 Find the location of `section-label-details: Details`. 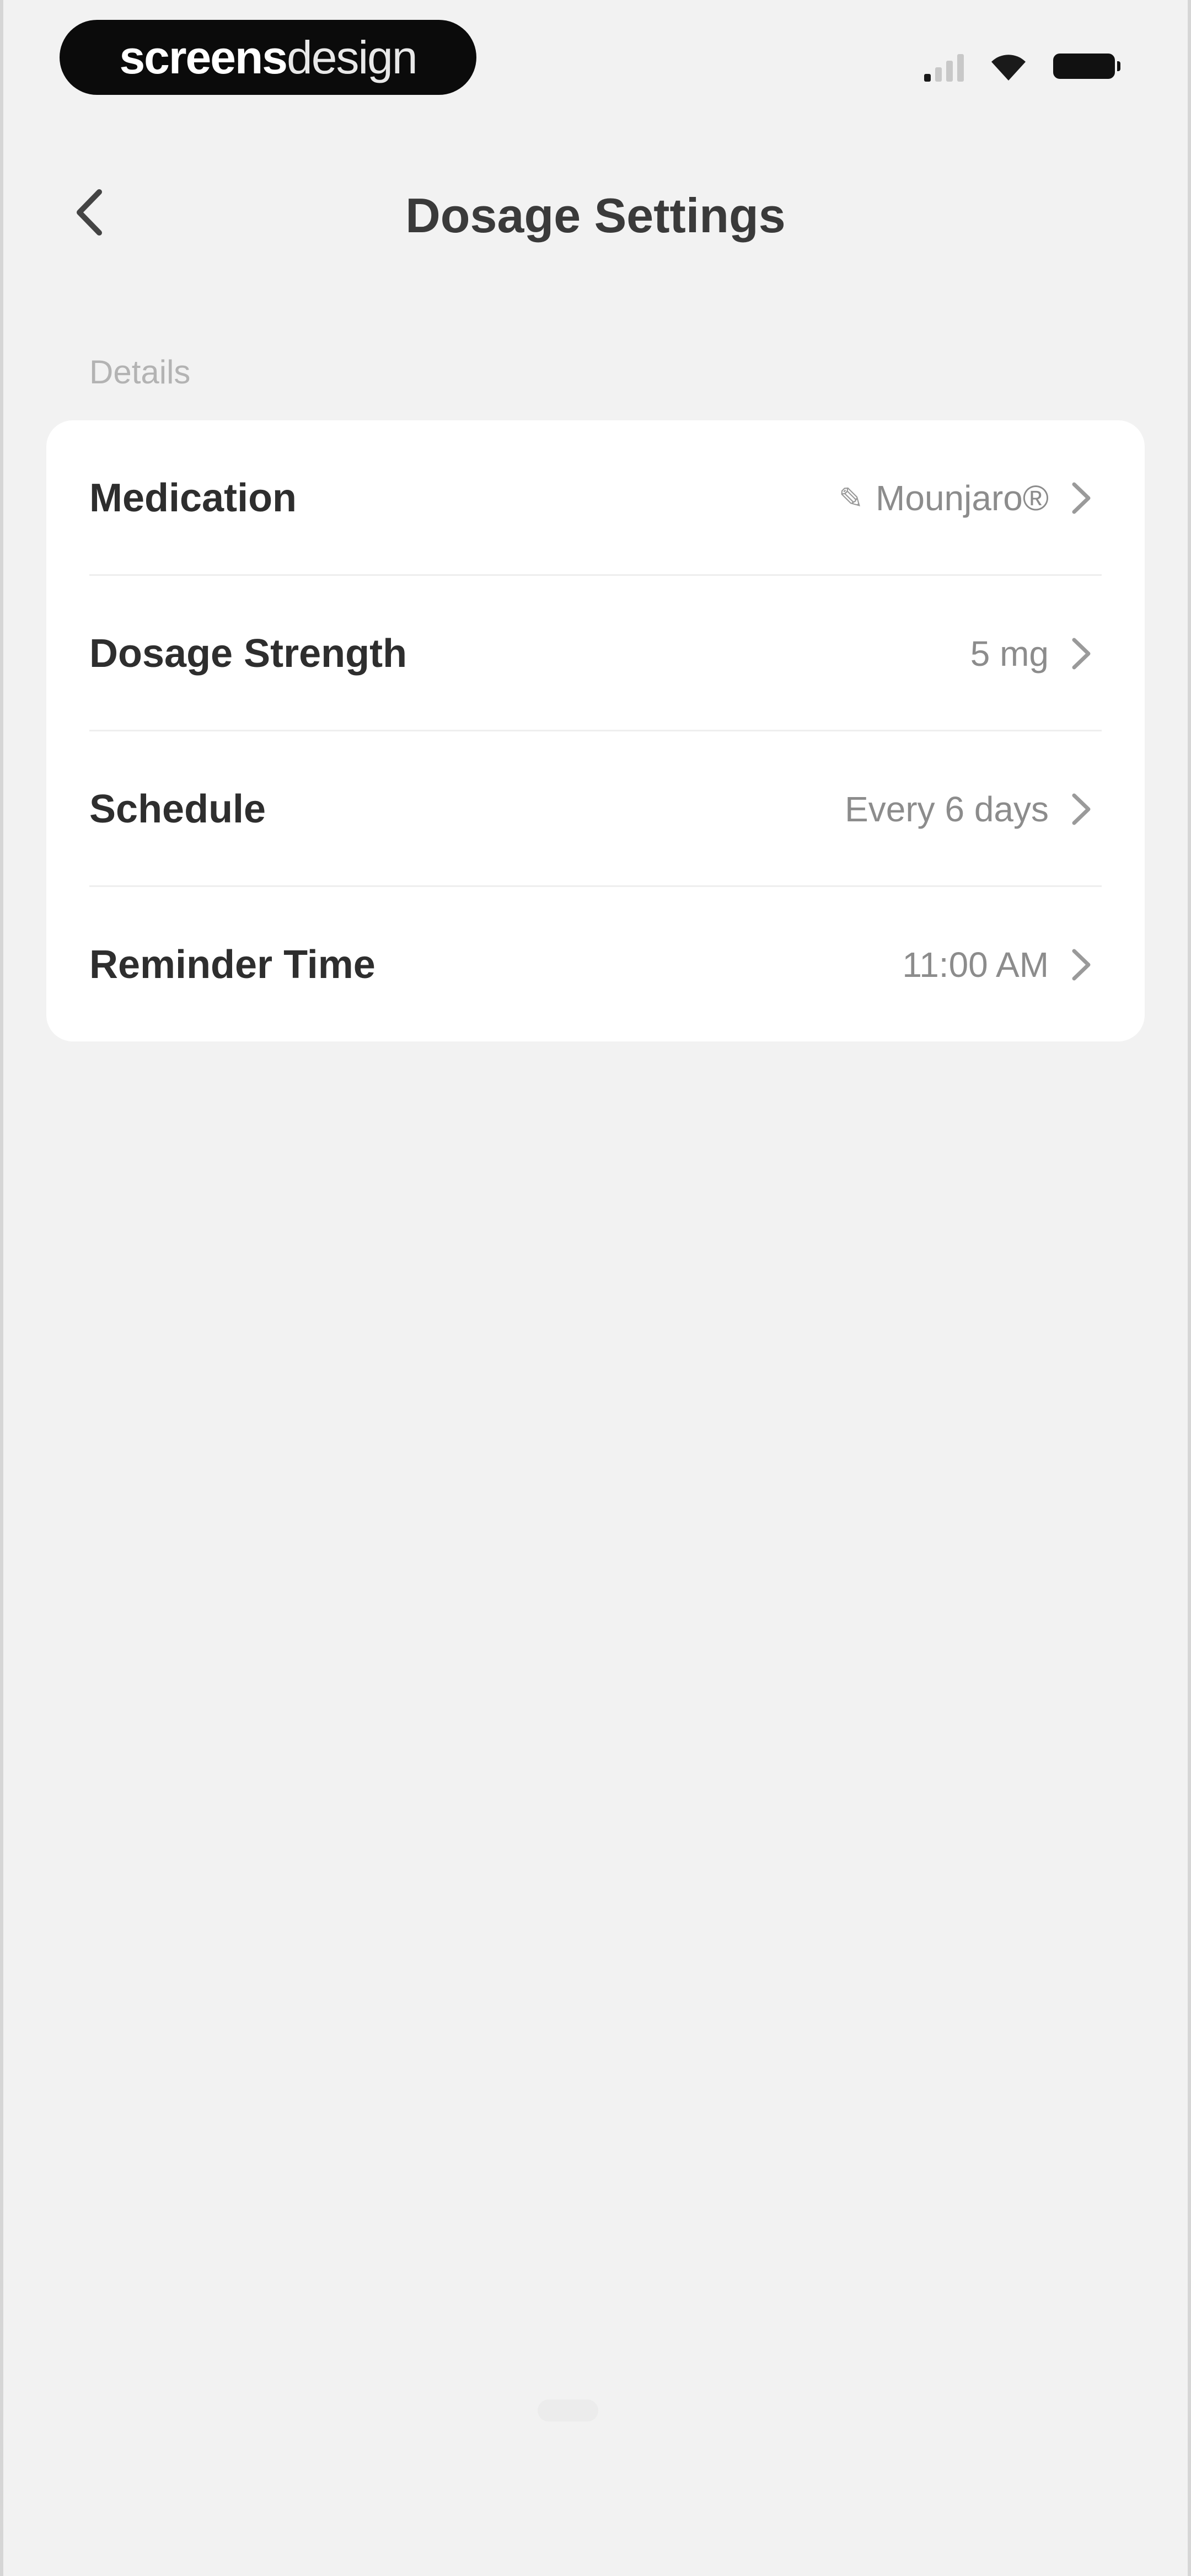

section-label-details: Details is located at coordinates (140, 372).